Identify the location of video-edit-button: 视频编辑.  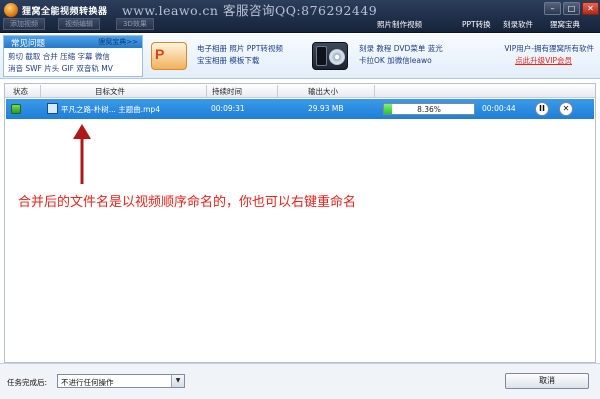
(79, 24).